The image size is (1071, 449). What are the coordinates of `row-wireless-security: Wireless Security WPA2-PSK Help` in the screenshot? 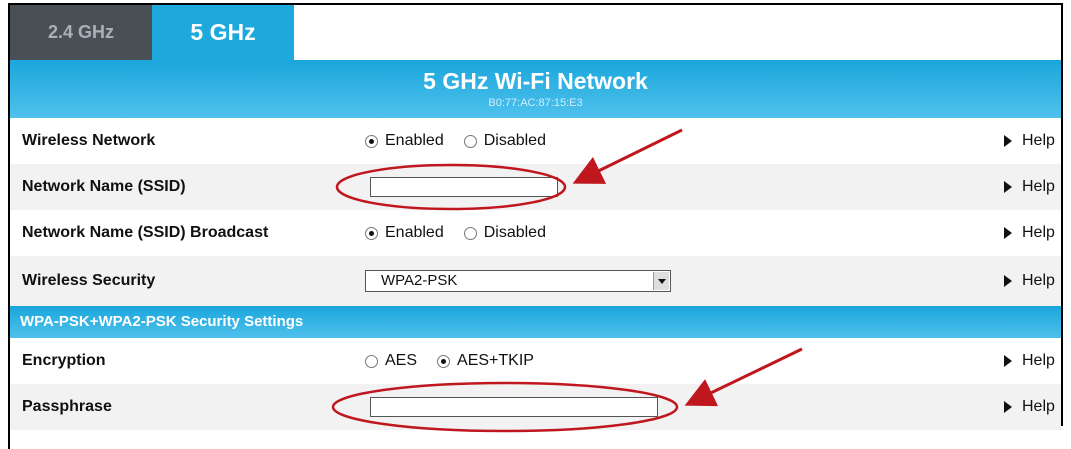 It's located at (535, 281).